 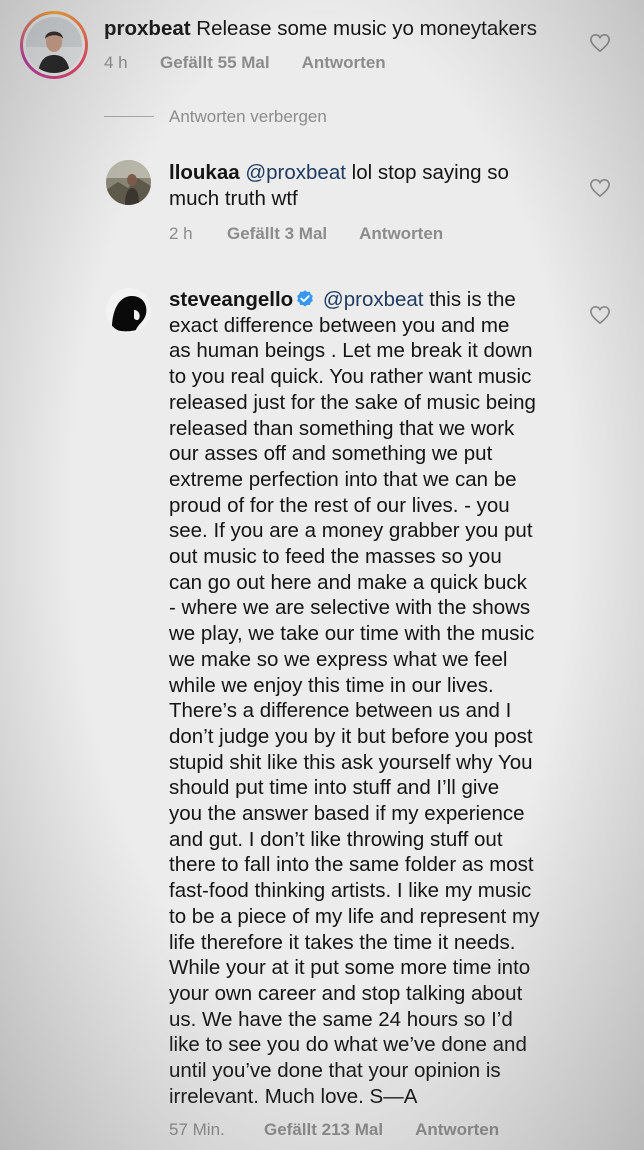 I want to click on reply-text-line: while we enjoy this time in our lives., so click(x=331, y=685).